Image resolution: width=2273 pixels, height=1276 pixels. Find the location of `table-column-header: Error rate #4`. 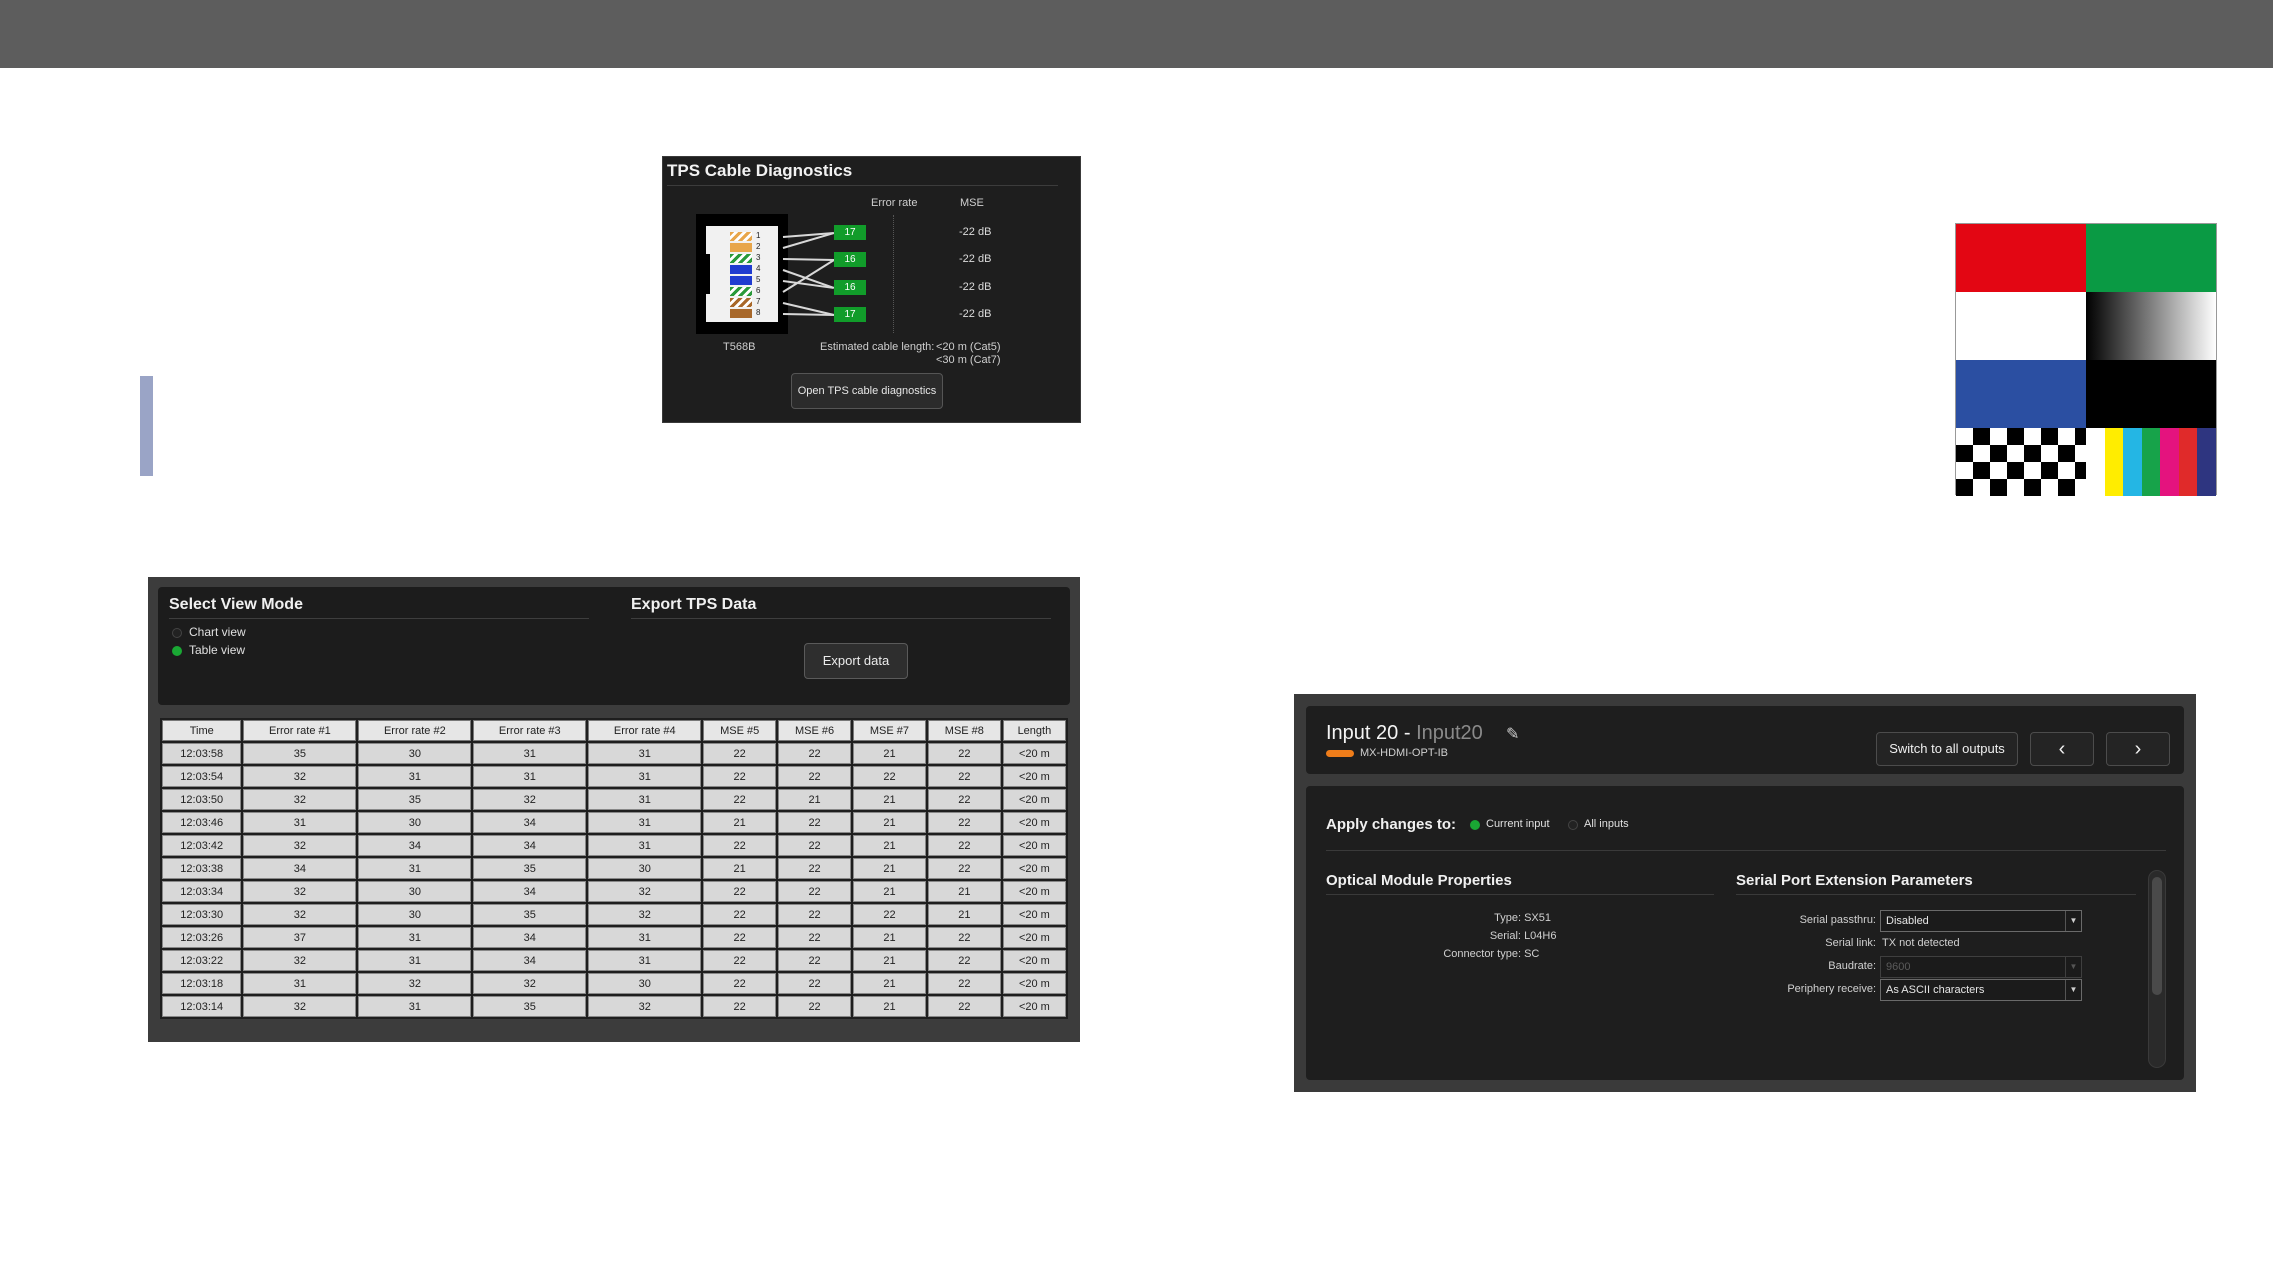

table-column-header: Error rate #4 is located at coordinates (645, 730).